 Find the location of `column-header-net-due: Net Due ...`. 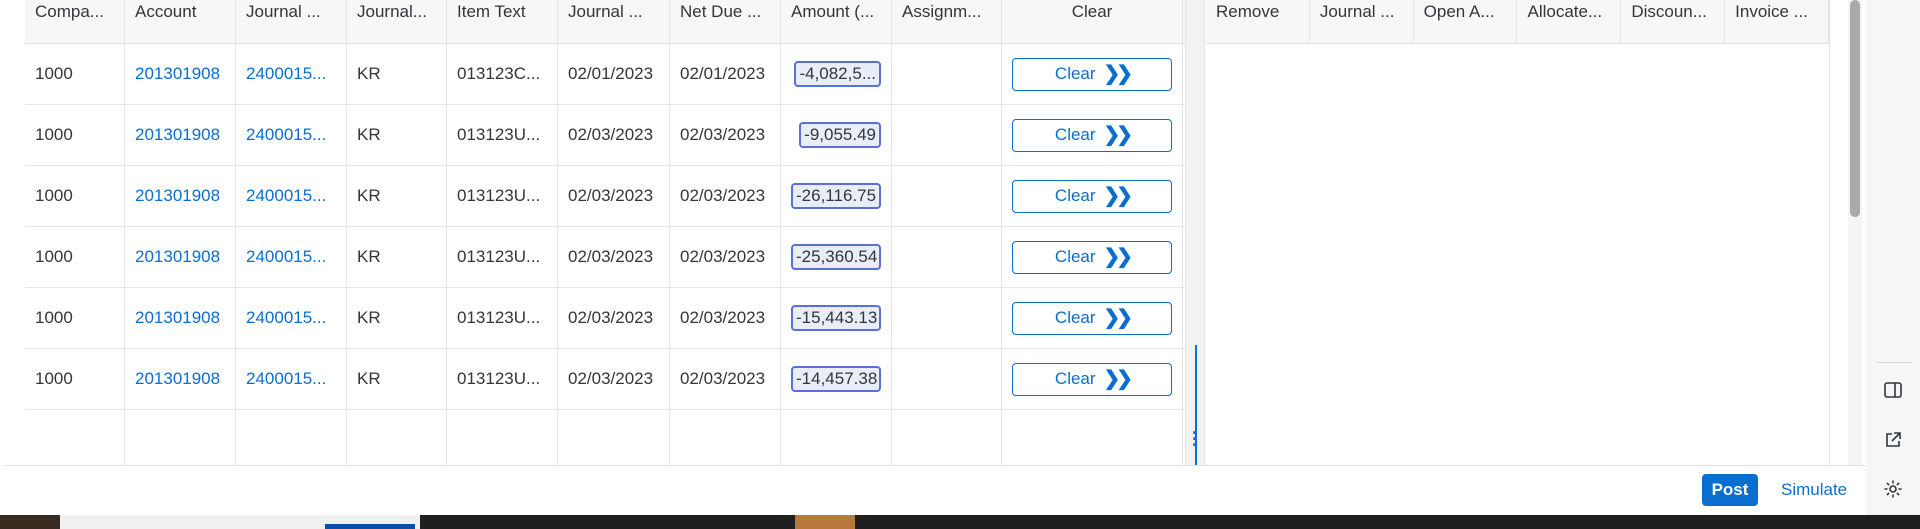

column-header-net-due: Net Due ... is located at coordinates (725, 21).